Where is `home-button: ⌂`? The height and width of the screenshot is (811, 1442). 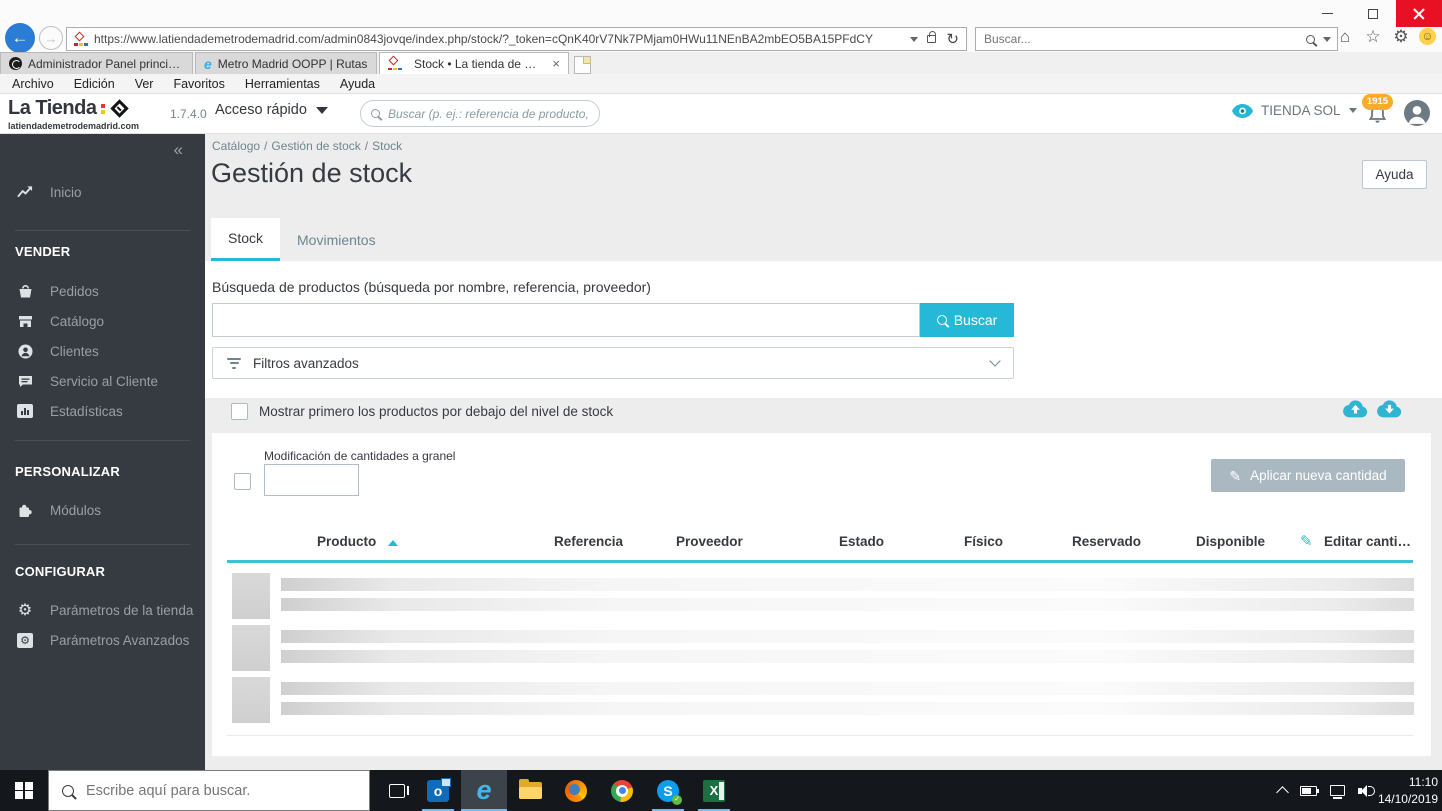
home-button: ⌂ is located at coordinates (1345, 36).